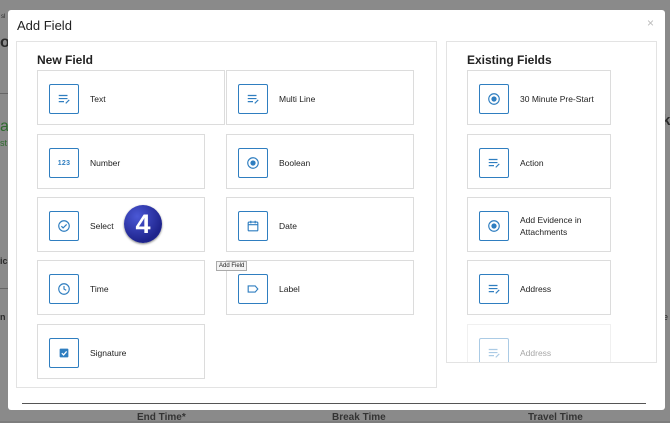 The image size is (670, 423). What do you see at coordinates (121, 287) in the screenshot?
I see `field-type-time: Time` at bounding box center [121, 287].